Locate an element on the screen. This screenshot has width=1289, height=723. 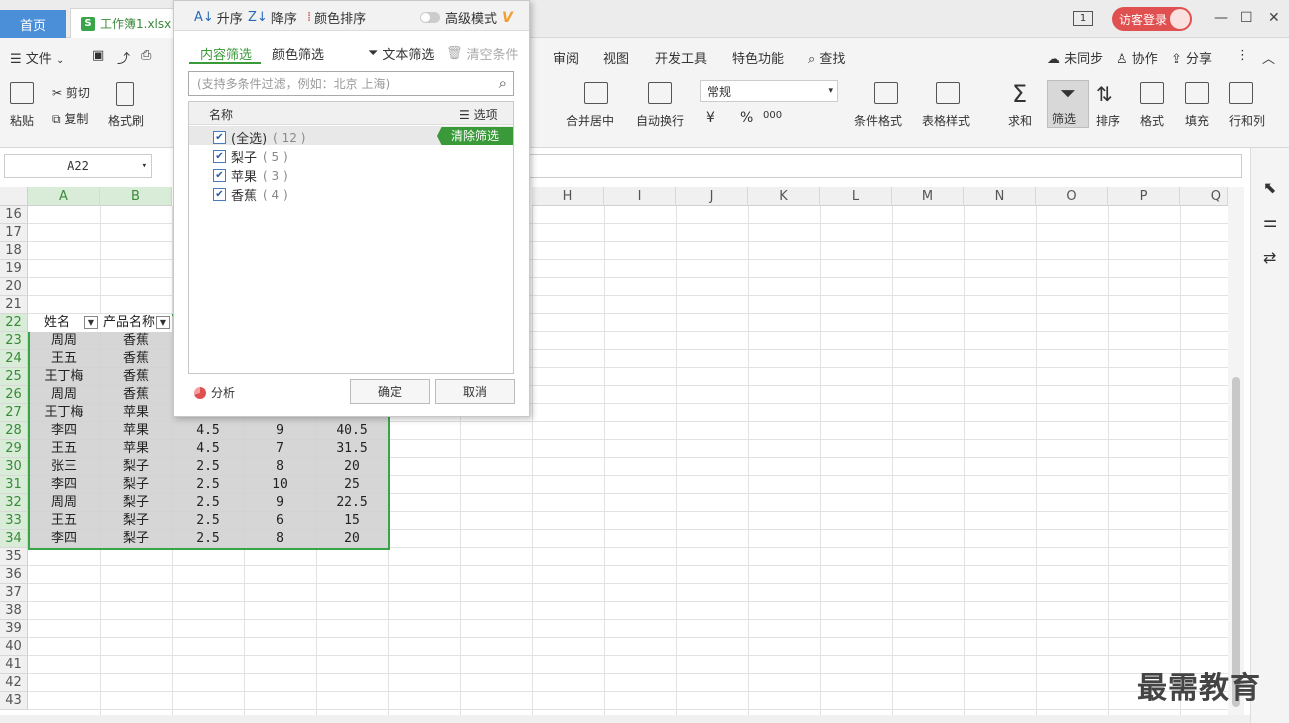
table-cell: 9 is located at coordinates (280, 503).